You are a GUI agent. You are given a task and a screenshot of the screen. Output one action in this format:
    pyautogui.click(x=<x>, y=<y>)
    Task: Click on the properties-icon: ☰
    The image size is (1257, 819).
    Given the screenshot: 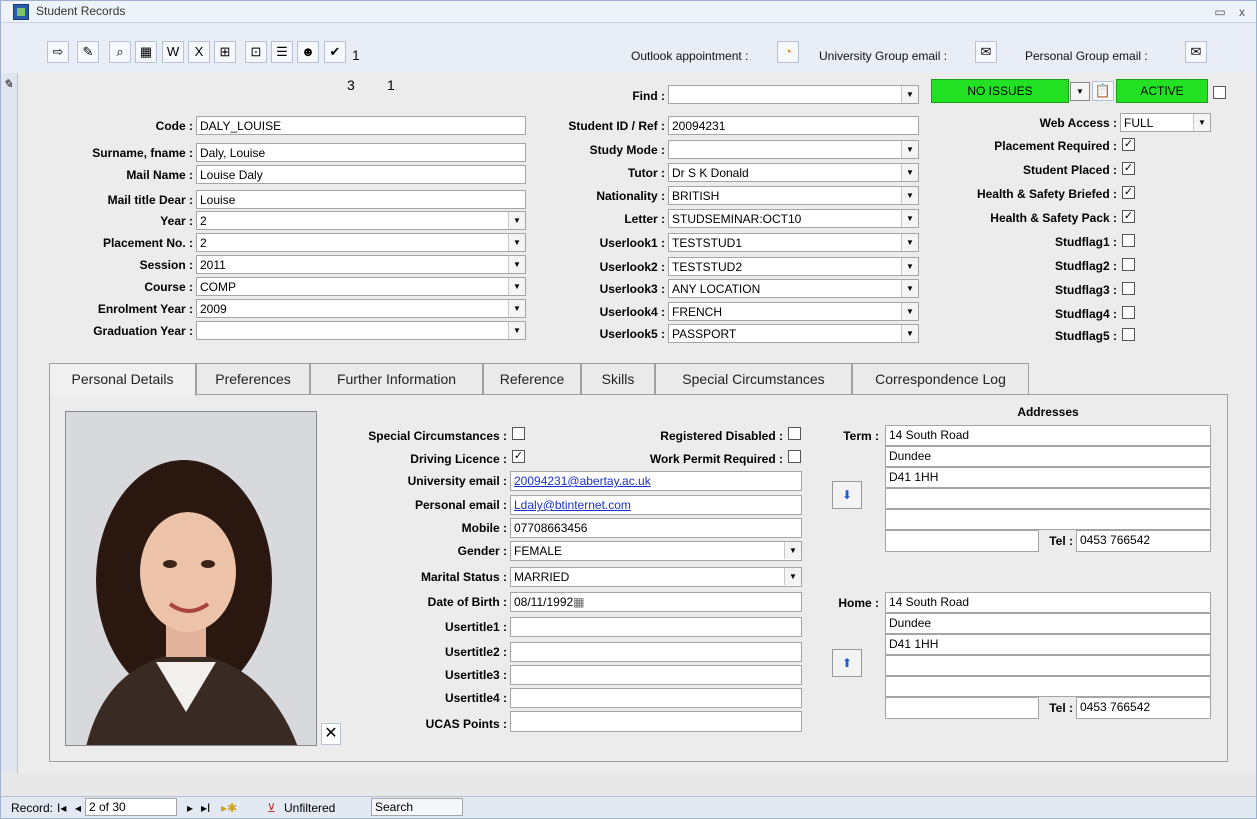 What is the action you would take?
    pyautogui.click(x=282, y=52)
    